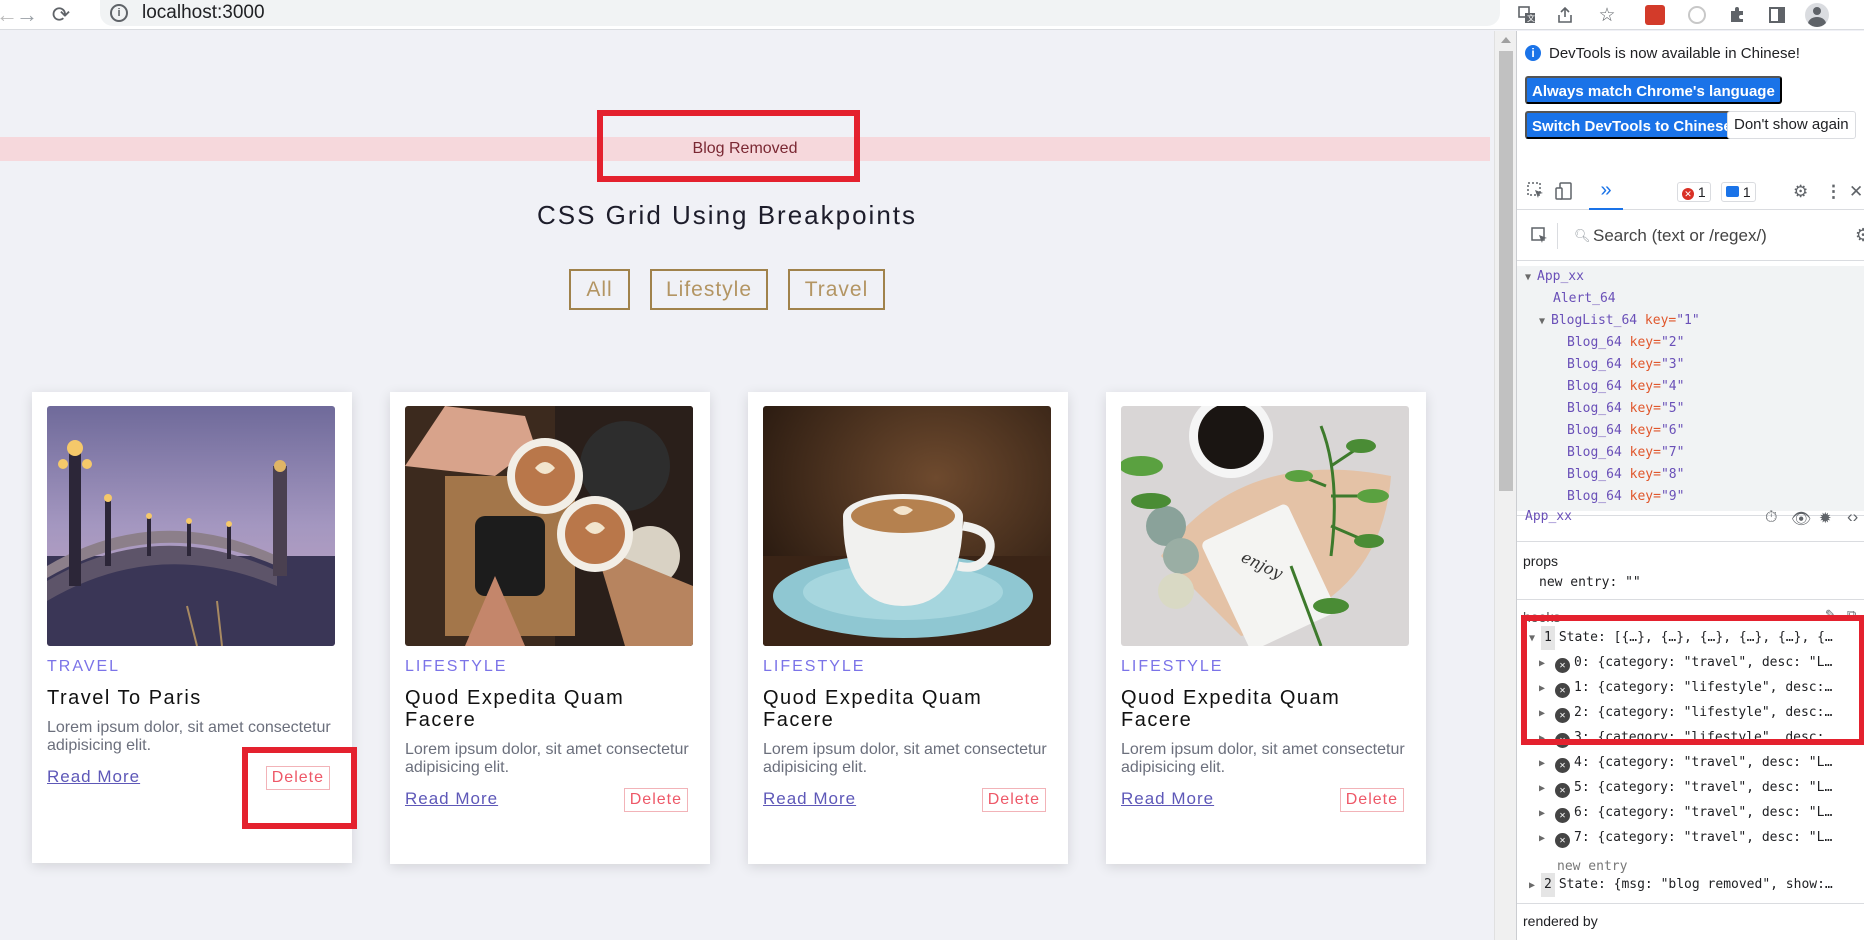 The image size is (1864, 940). I want to click on page-scrollbar, so click(1505, 485).